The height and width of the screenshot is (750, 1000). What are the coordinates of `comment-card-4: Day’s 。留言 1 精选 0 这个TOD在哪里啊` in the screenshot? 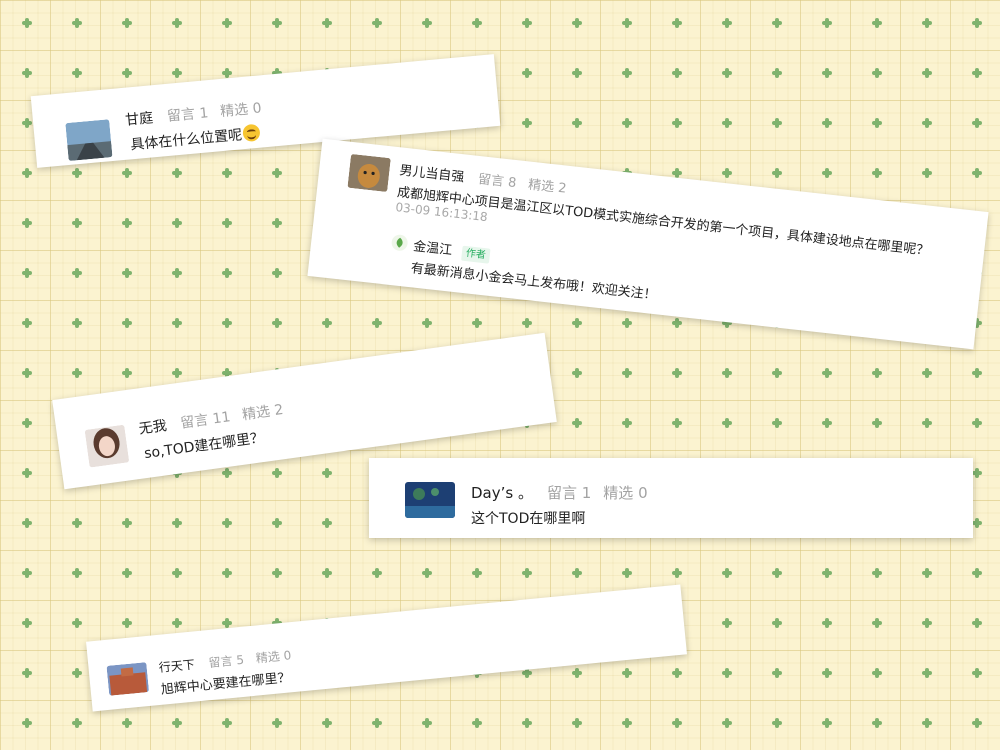 It's located at (671, 498).